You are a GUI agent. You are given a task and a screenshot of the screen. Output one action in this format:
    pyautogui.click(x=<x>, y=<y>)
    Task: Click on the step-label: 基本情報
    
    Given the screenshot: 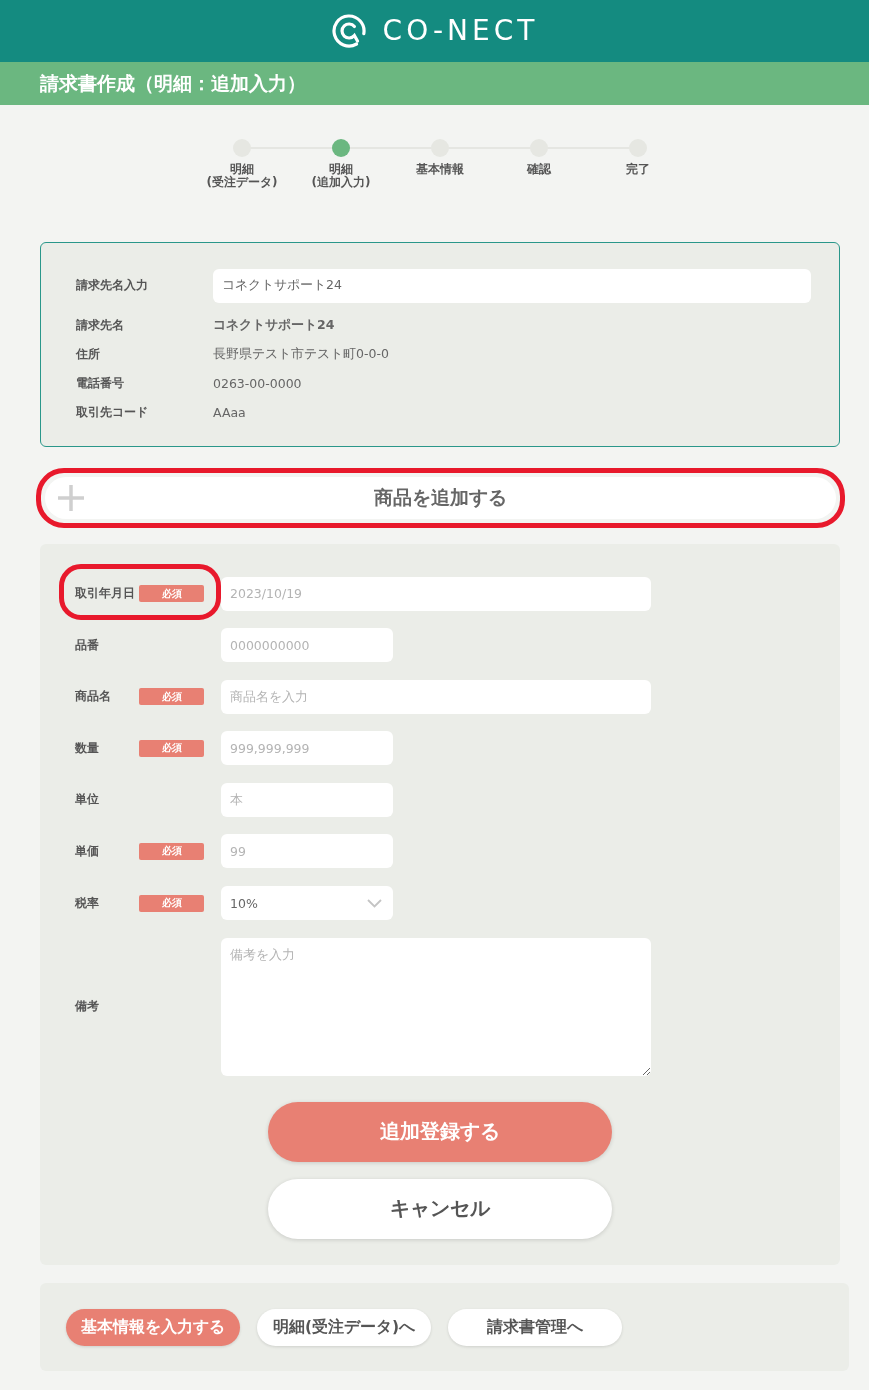 What is the action you would take?
    pyautogui.click(x=440, y=169)
    